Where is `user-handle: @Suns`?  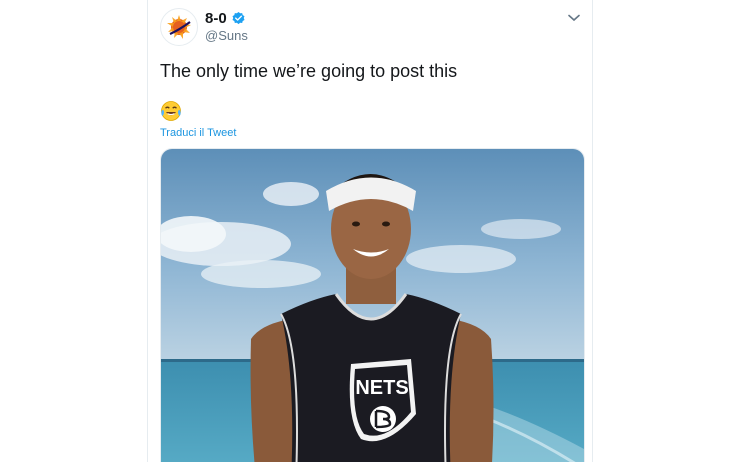 user-handle: @Suns is located at coordinates (226, 35).